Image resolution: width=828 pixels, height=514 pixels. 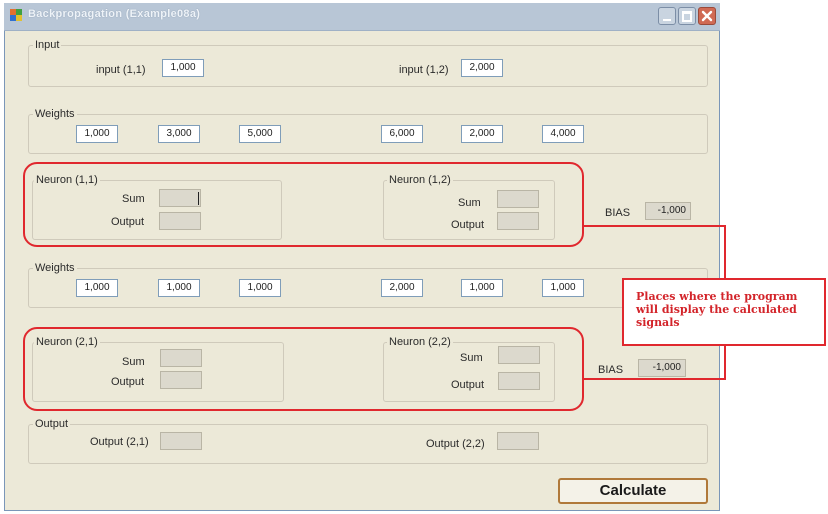 What do you see at coordinates (368, 134) in the screenshot?
I see `weights-layer1-group` at bounding box center [368, 134].